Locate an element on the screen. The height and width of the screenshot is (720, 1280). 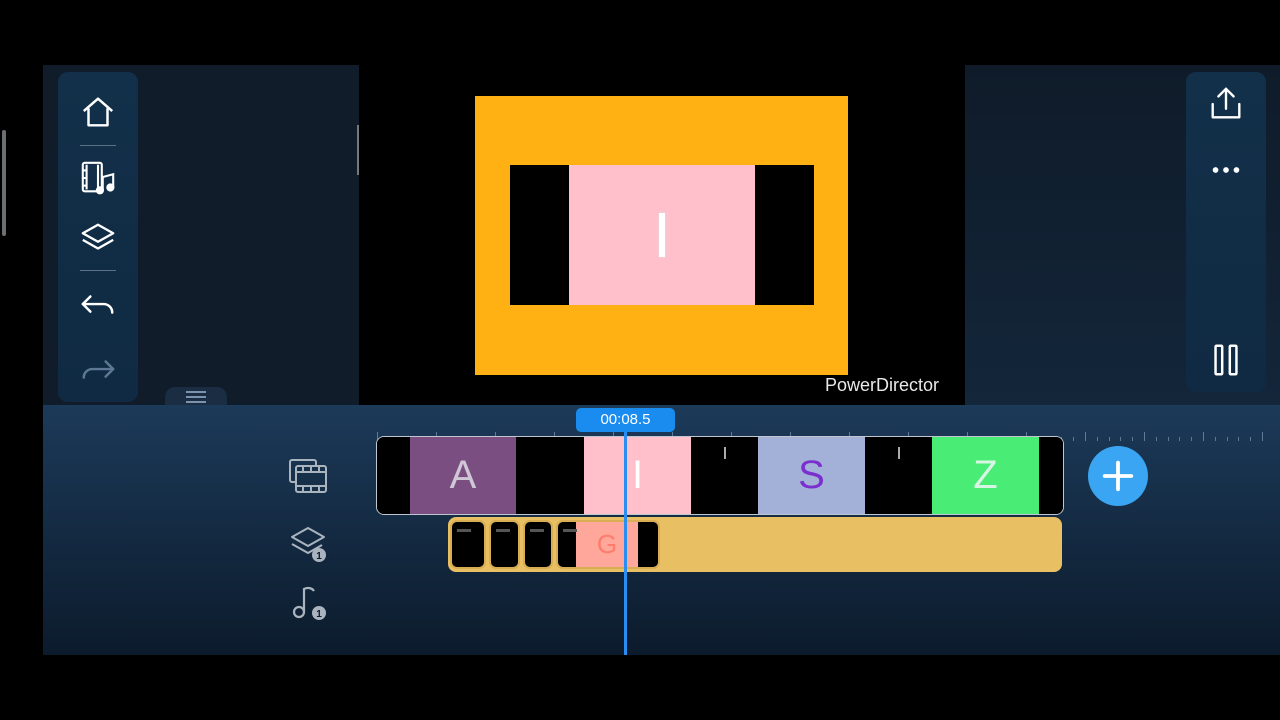
redo-icon is located at coordinates (98, 369).